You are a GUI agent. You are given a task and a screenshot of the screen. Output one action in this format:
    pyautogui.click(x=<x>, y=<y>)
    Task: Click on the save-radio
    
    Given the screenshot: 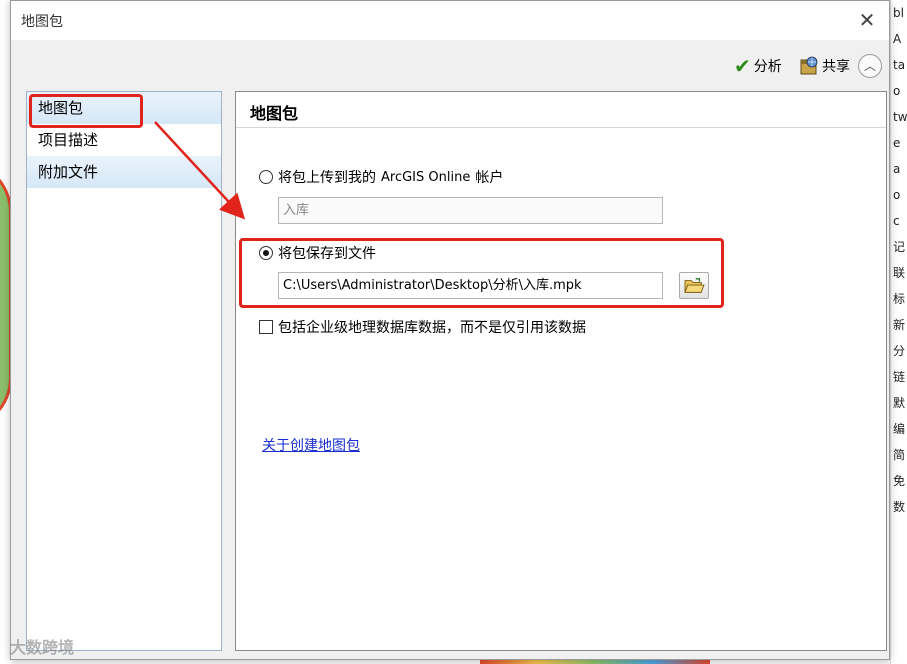 What is the action you would take?
    pyautogui.click(x=266, y=253)
    